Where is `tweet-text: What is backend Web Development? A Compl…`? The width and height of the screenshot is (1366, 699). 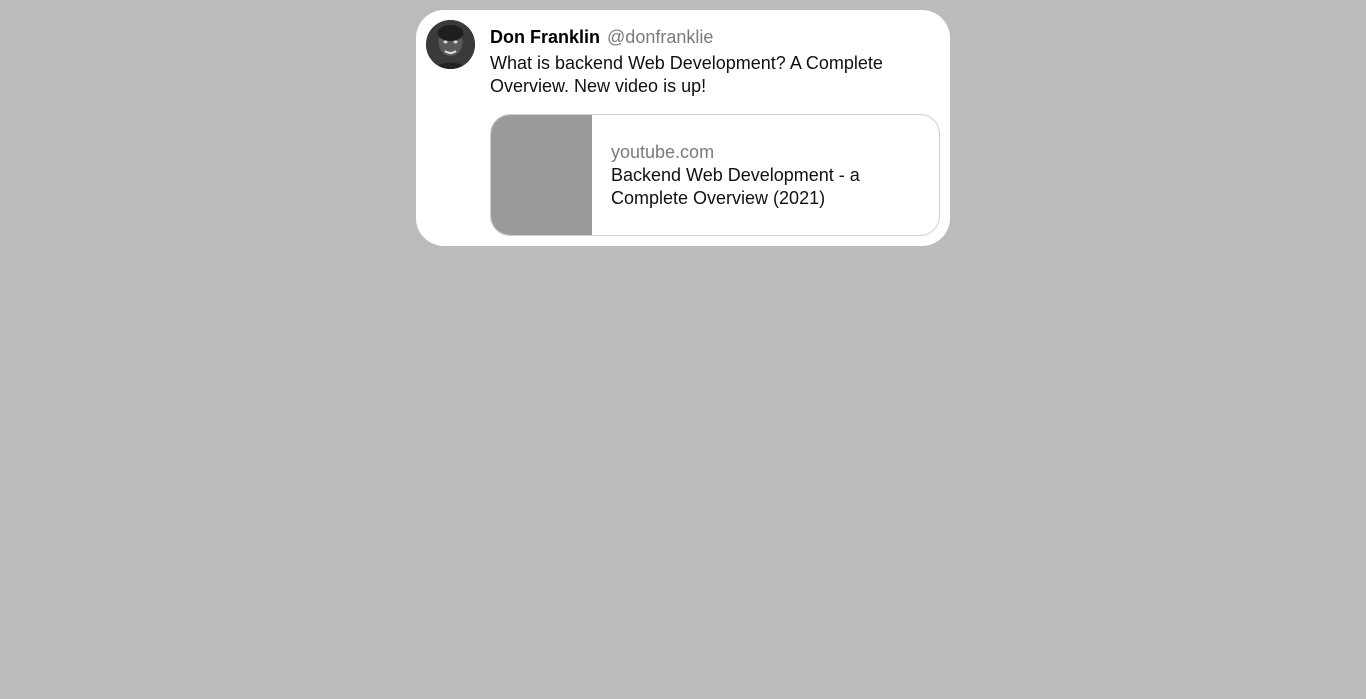 tweet-text: What is backend Web Development? A Compl… is located at coordinates (686, 74).